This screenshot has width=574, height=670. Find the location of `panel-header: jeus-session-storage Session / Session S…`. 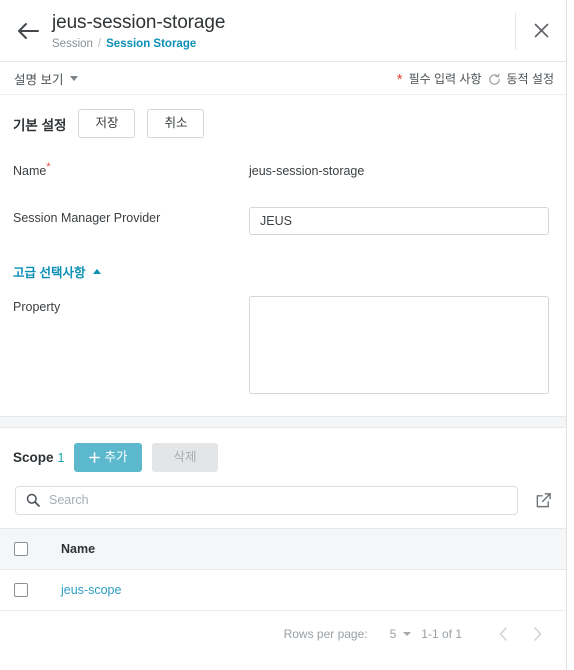

panel-header: jeus-session-storage Session / Session S… is located at coordinates (283, 31).